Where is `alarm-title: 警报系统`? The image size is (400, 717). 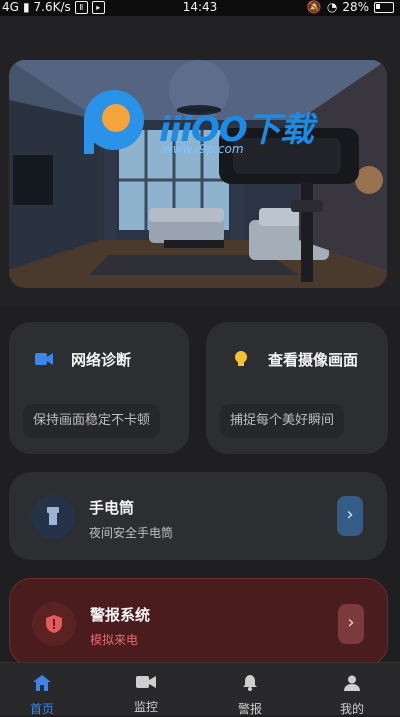
alarm-title: 警报系统 is located at coordinates (120, 615).